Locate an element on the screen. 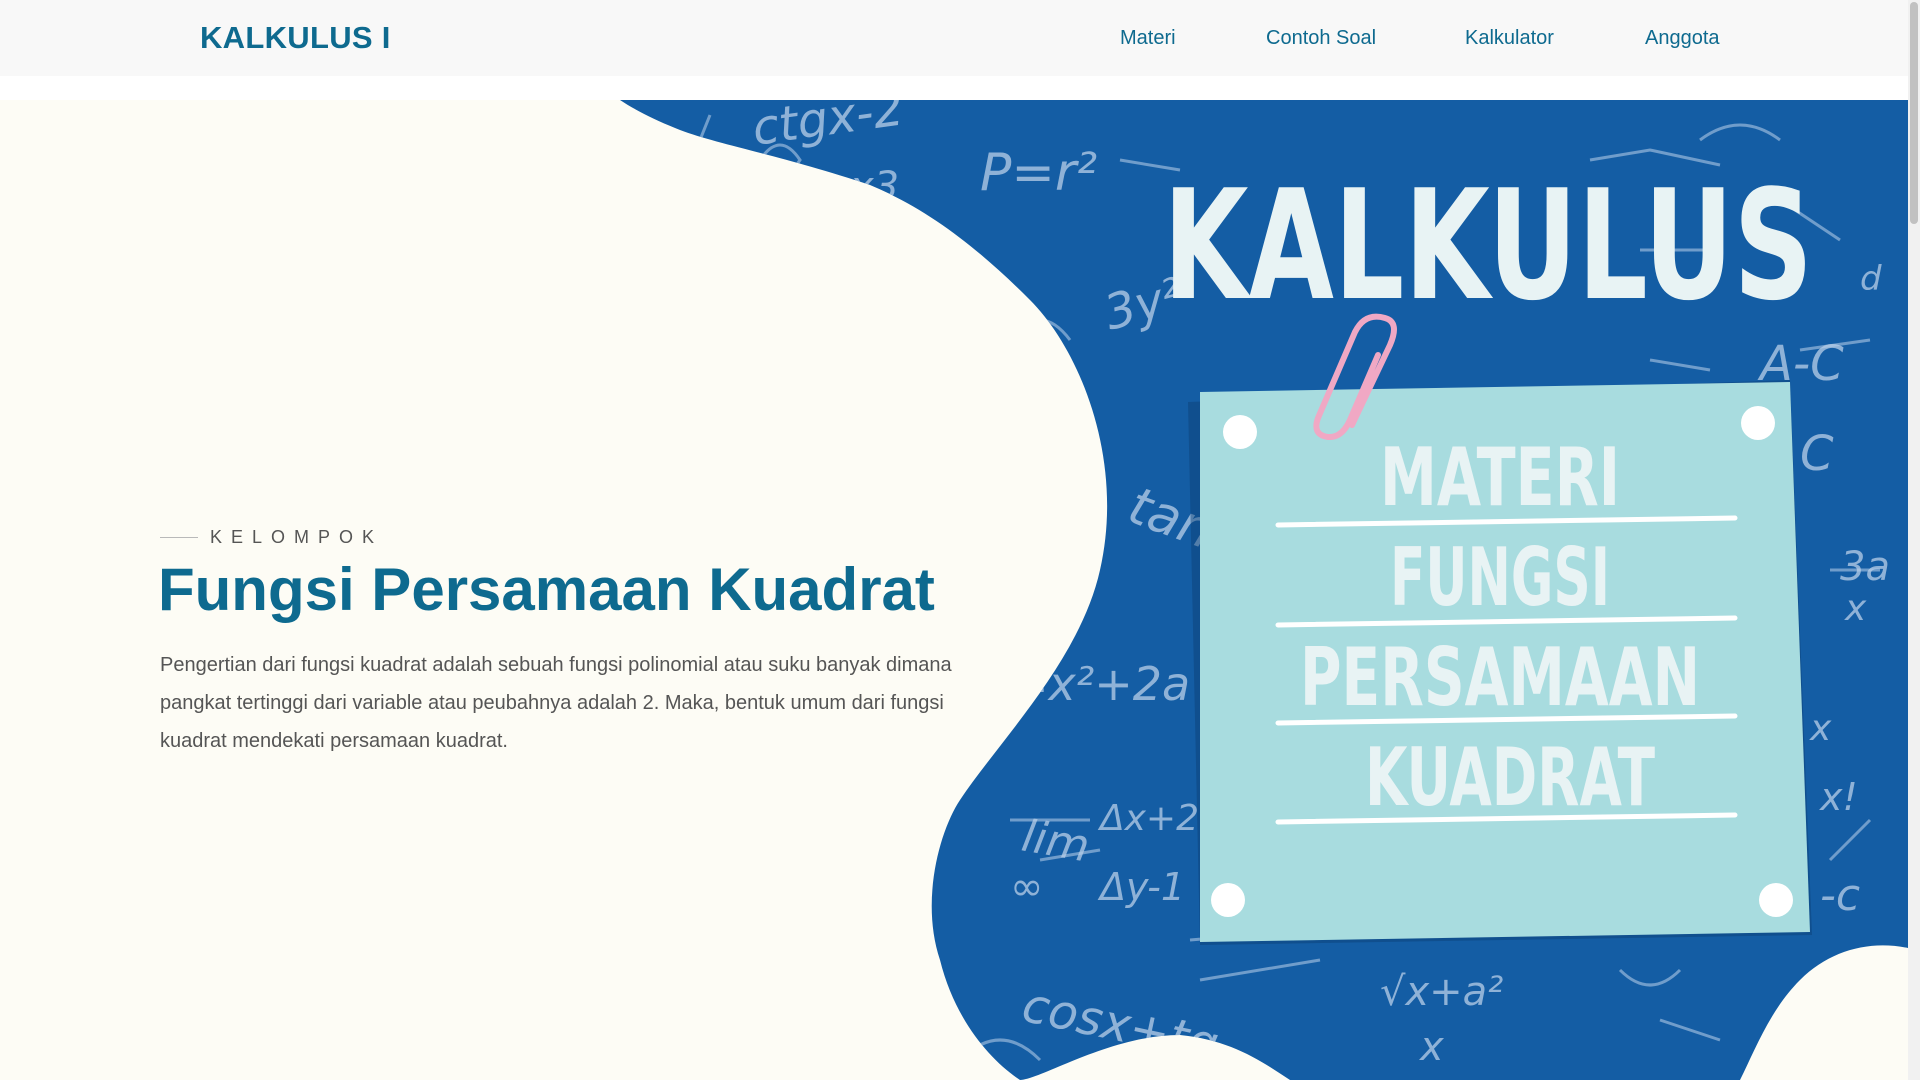 The height and width of the screenshot is (1080, 1920). hero-title: Fungsi Persamaan Kuadrat is located at coordinates (546, 589).